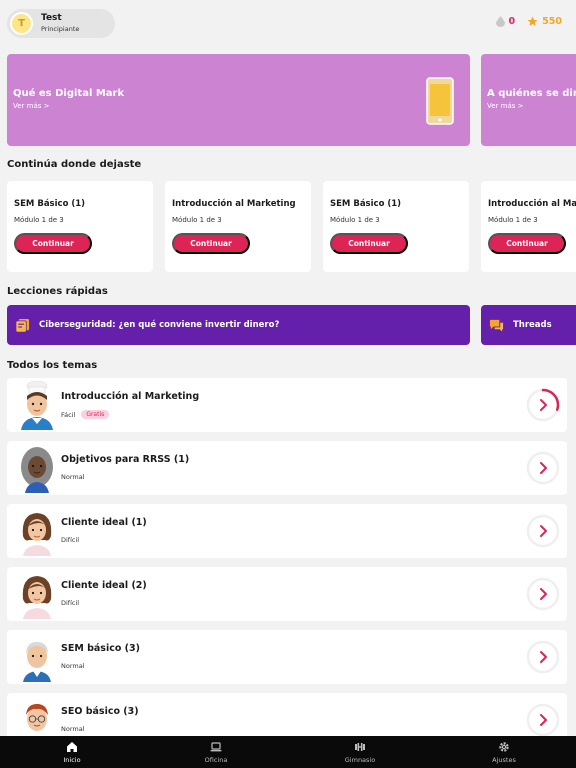  Describe the element at coordinates (104, 522) in the screenshot. I see `topic-title: Cliente ideal (1)` at that location.